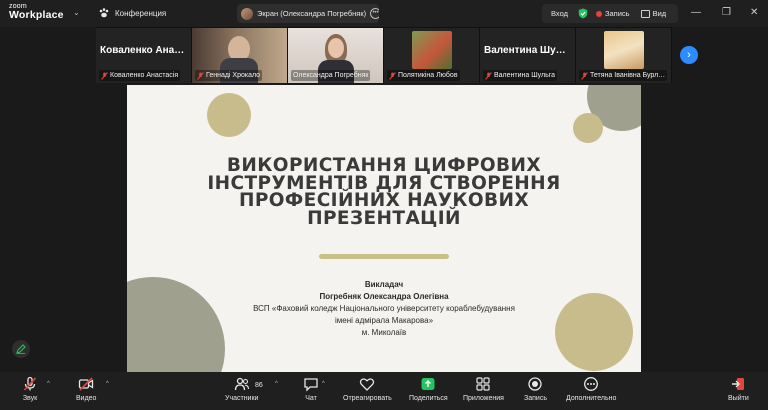  I want to click on more-label: Дополнительно, so click(591, 398).